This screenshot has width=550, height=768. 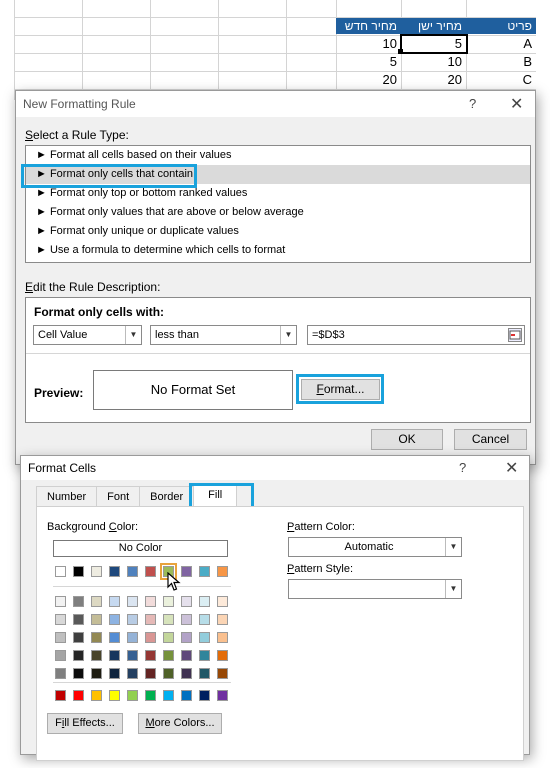 I want to click on cell: B, so click(x=501, y=62).